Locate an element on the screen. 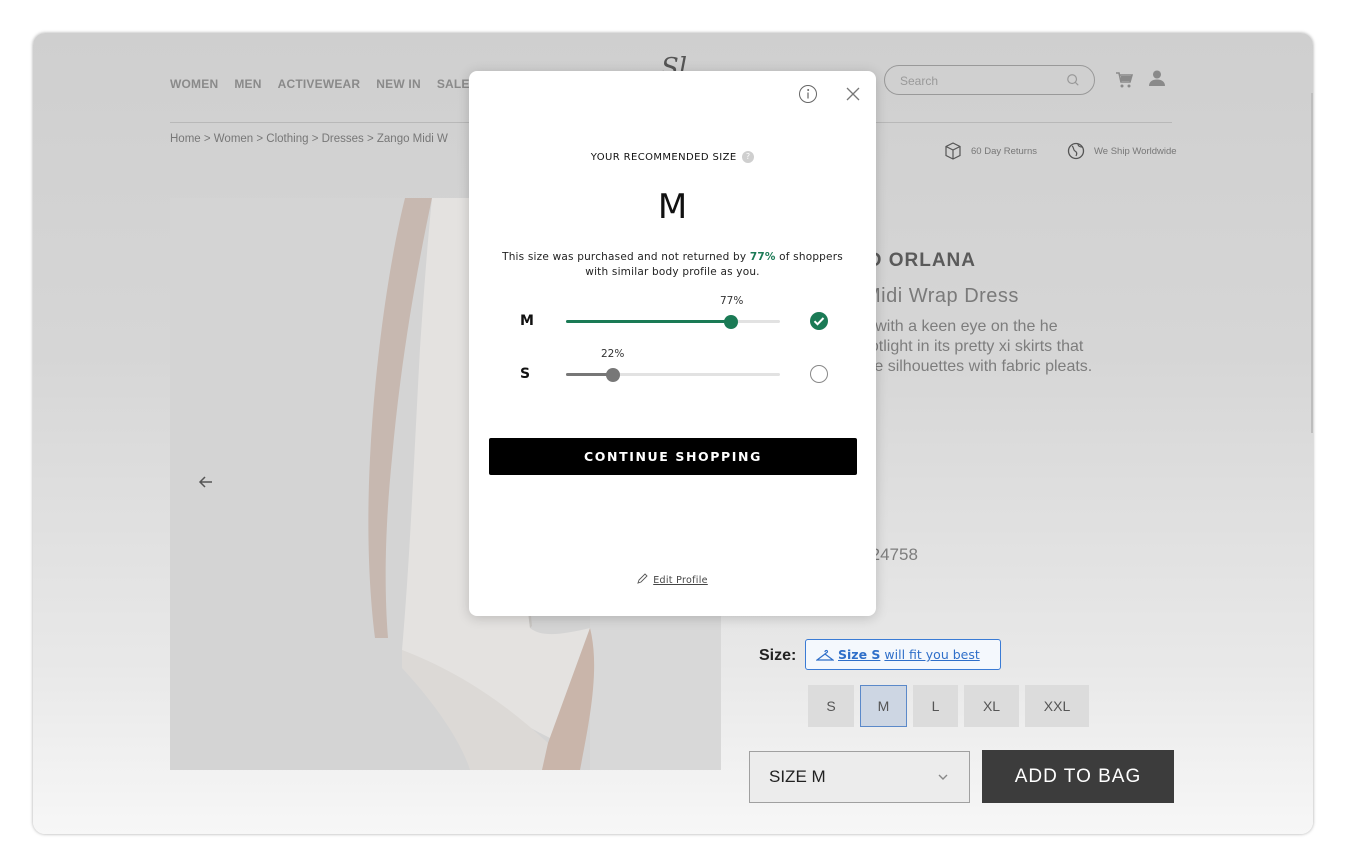 The height and width of the screenshot is (867, 1345). size-label: Size: is located at coordinates (778, 655).